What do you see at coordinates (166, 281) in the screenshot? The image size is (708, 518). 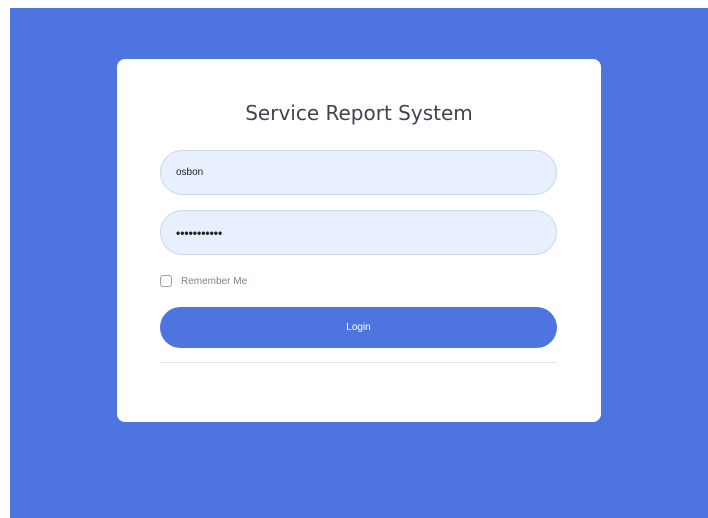 I see `remember-me-checkbox` at bounding box center [166, 281].